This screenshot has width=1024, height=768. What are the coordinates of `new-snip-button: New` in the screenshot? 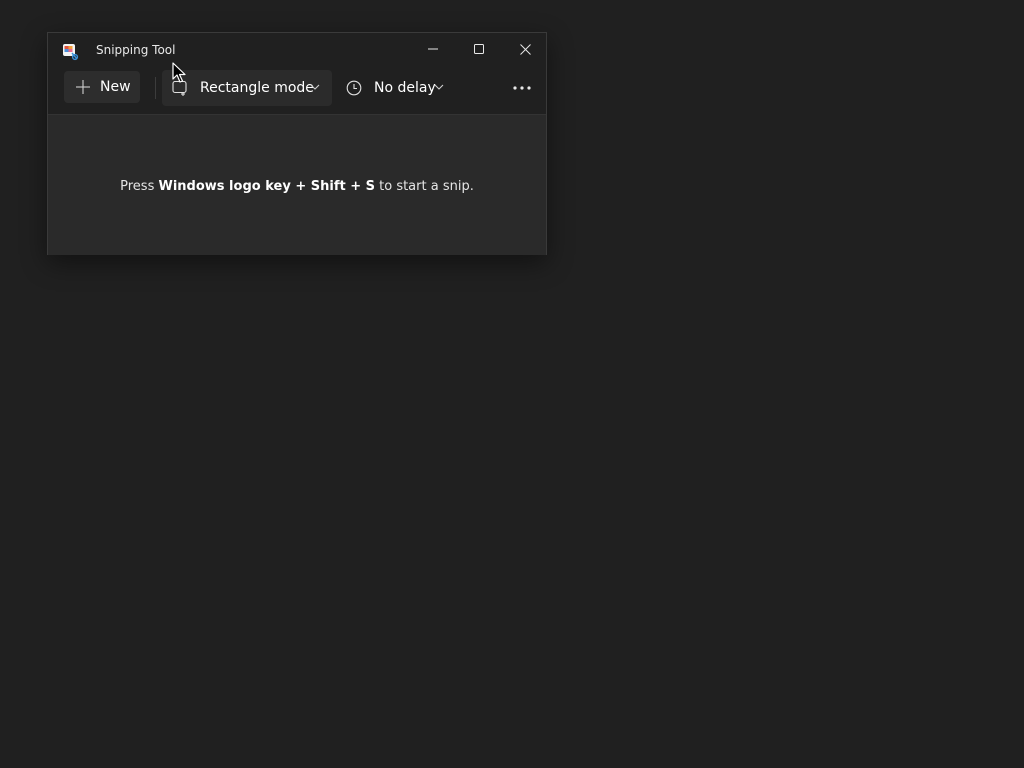 It's located at (102, 87).